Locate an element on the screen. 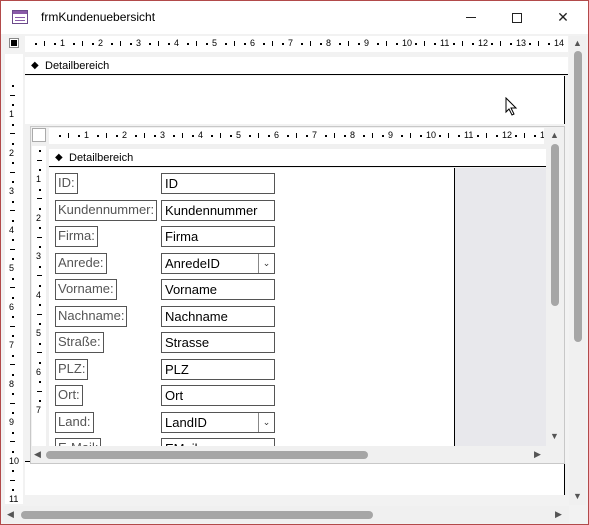 This screenshot has height=525, width=589. textbox-control: Nachname is located at coordinates (218, 316).